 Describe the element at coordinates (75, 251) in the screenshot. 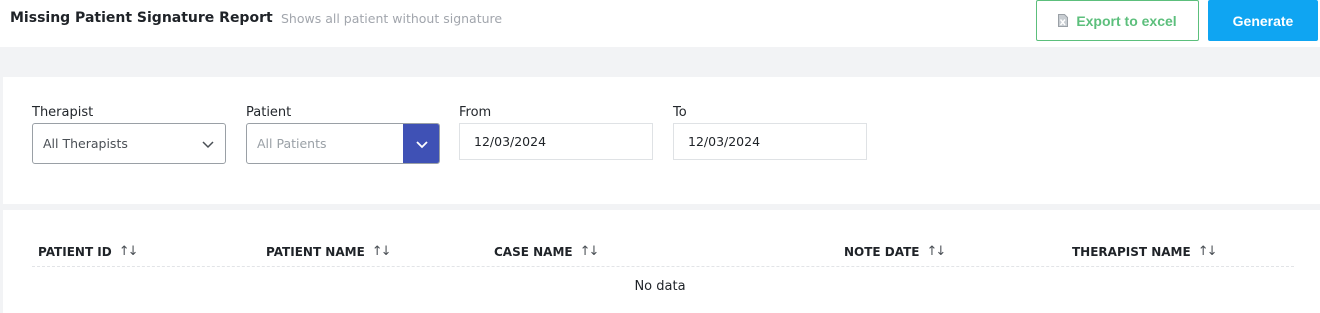

I see `column-label: PATIENT ID` at that location.